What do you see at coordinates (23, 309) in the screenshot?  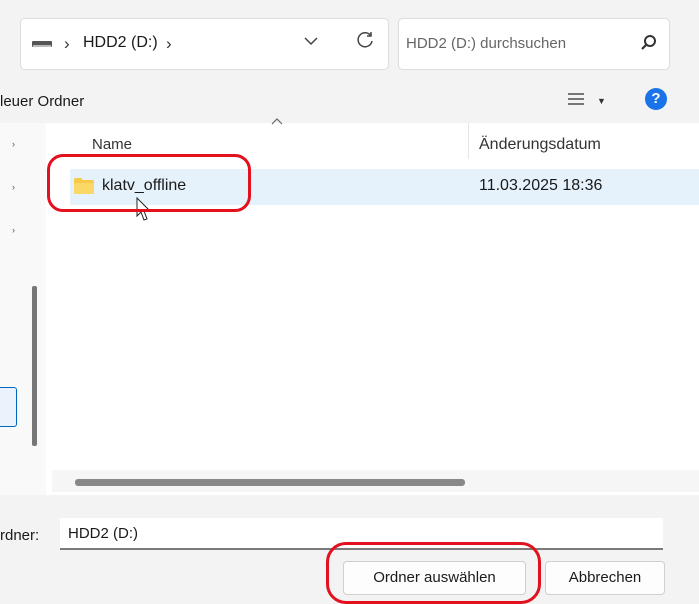 I see `navigation-pane` at bounding box center [23, 309].